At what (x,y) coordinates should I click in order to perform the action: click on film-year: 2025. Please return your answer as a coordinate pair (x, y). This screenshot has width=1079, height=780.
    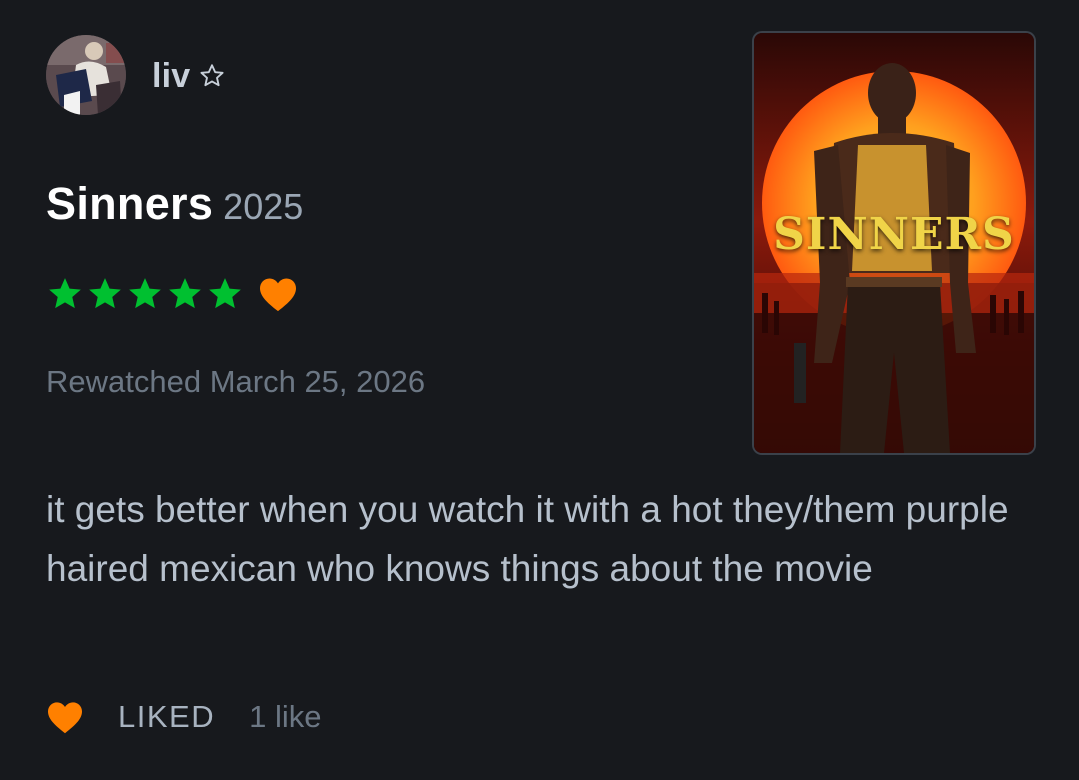
    Looking at the image, I should click on (263, 207).